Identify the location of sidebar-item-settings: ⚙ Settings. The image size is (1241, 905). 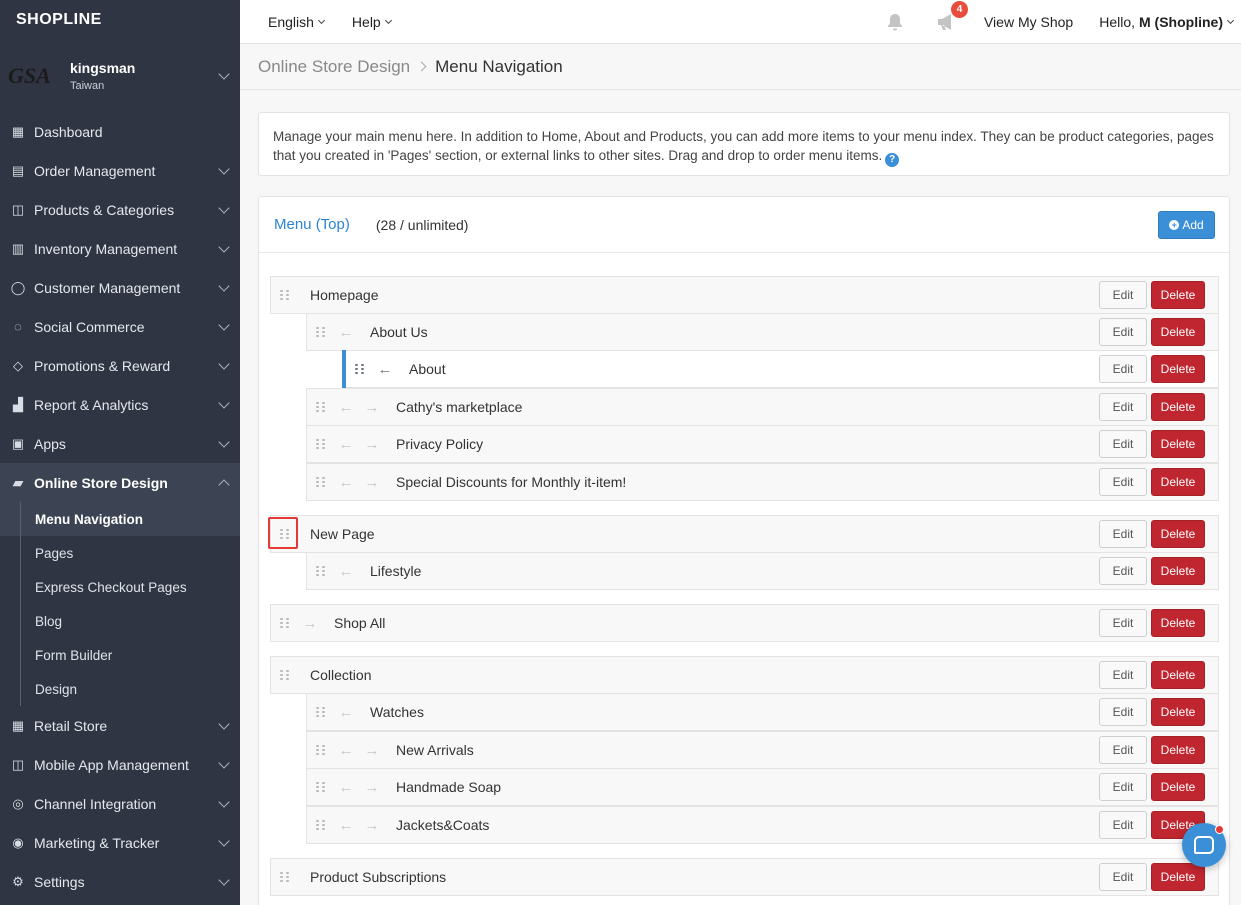
(120, 881).